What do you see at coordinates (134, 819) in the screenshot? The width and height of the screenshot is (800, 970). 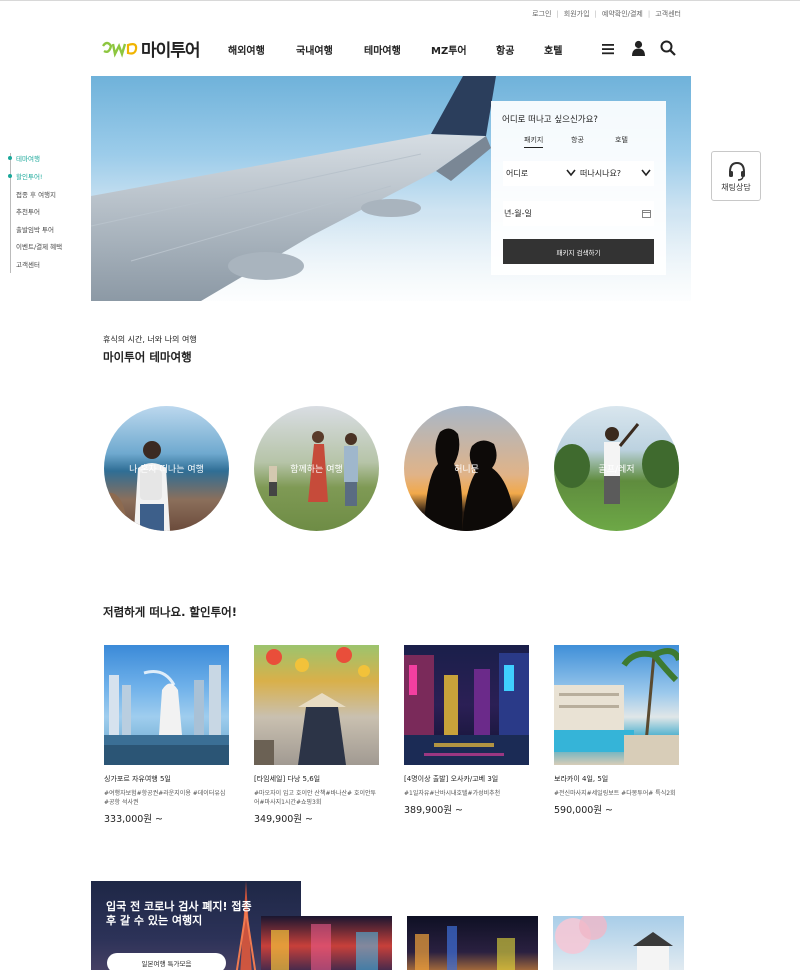 I see `deal-price: 333,000원 ~` at bounding box center [134, 819].